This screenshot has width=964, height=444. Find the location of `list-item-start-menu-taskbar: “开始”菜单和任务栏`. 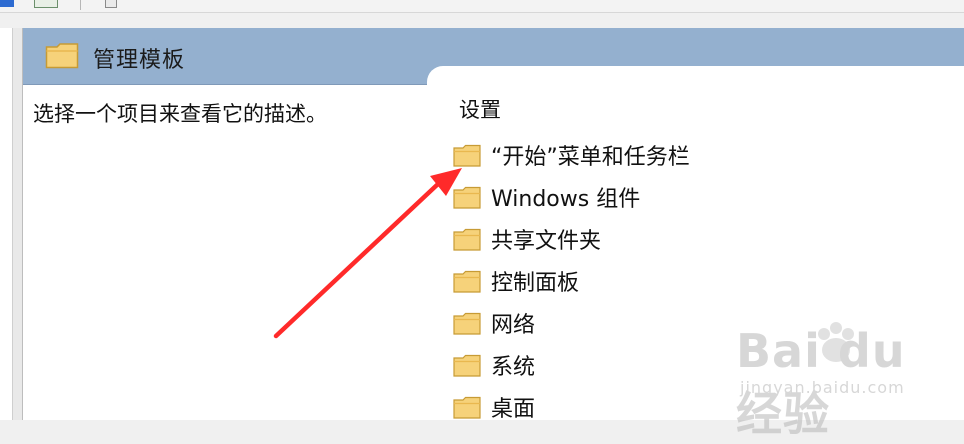

list-item-start-menu-taskbar: “开始”菜单和任务栏 is located at coordinates (571, 155).